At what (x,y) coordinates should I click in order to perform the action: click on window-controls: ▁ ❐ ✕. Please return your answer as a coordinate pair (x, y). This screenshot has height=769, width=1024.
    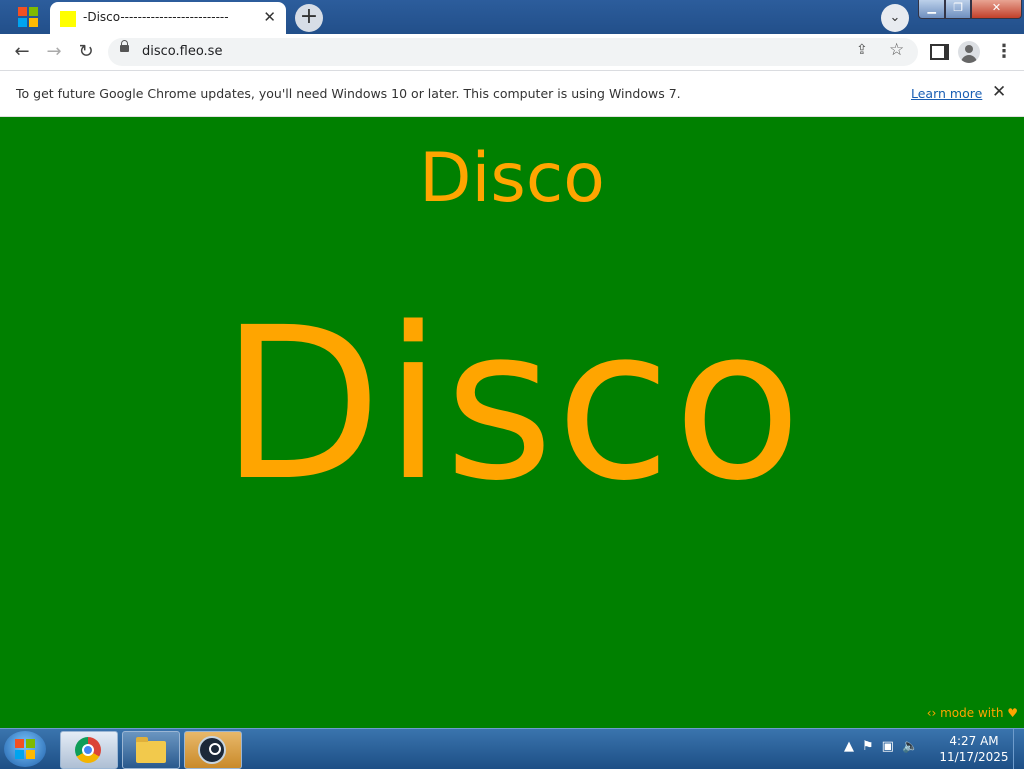
    Looking at the image, I should click on (970, 9).